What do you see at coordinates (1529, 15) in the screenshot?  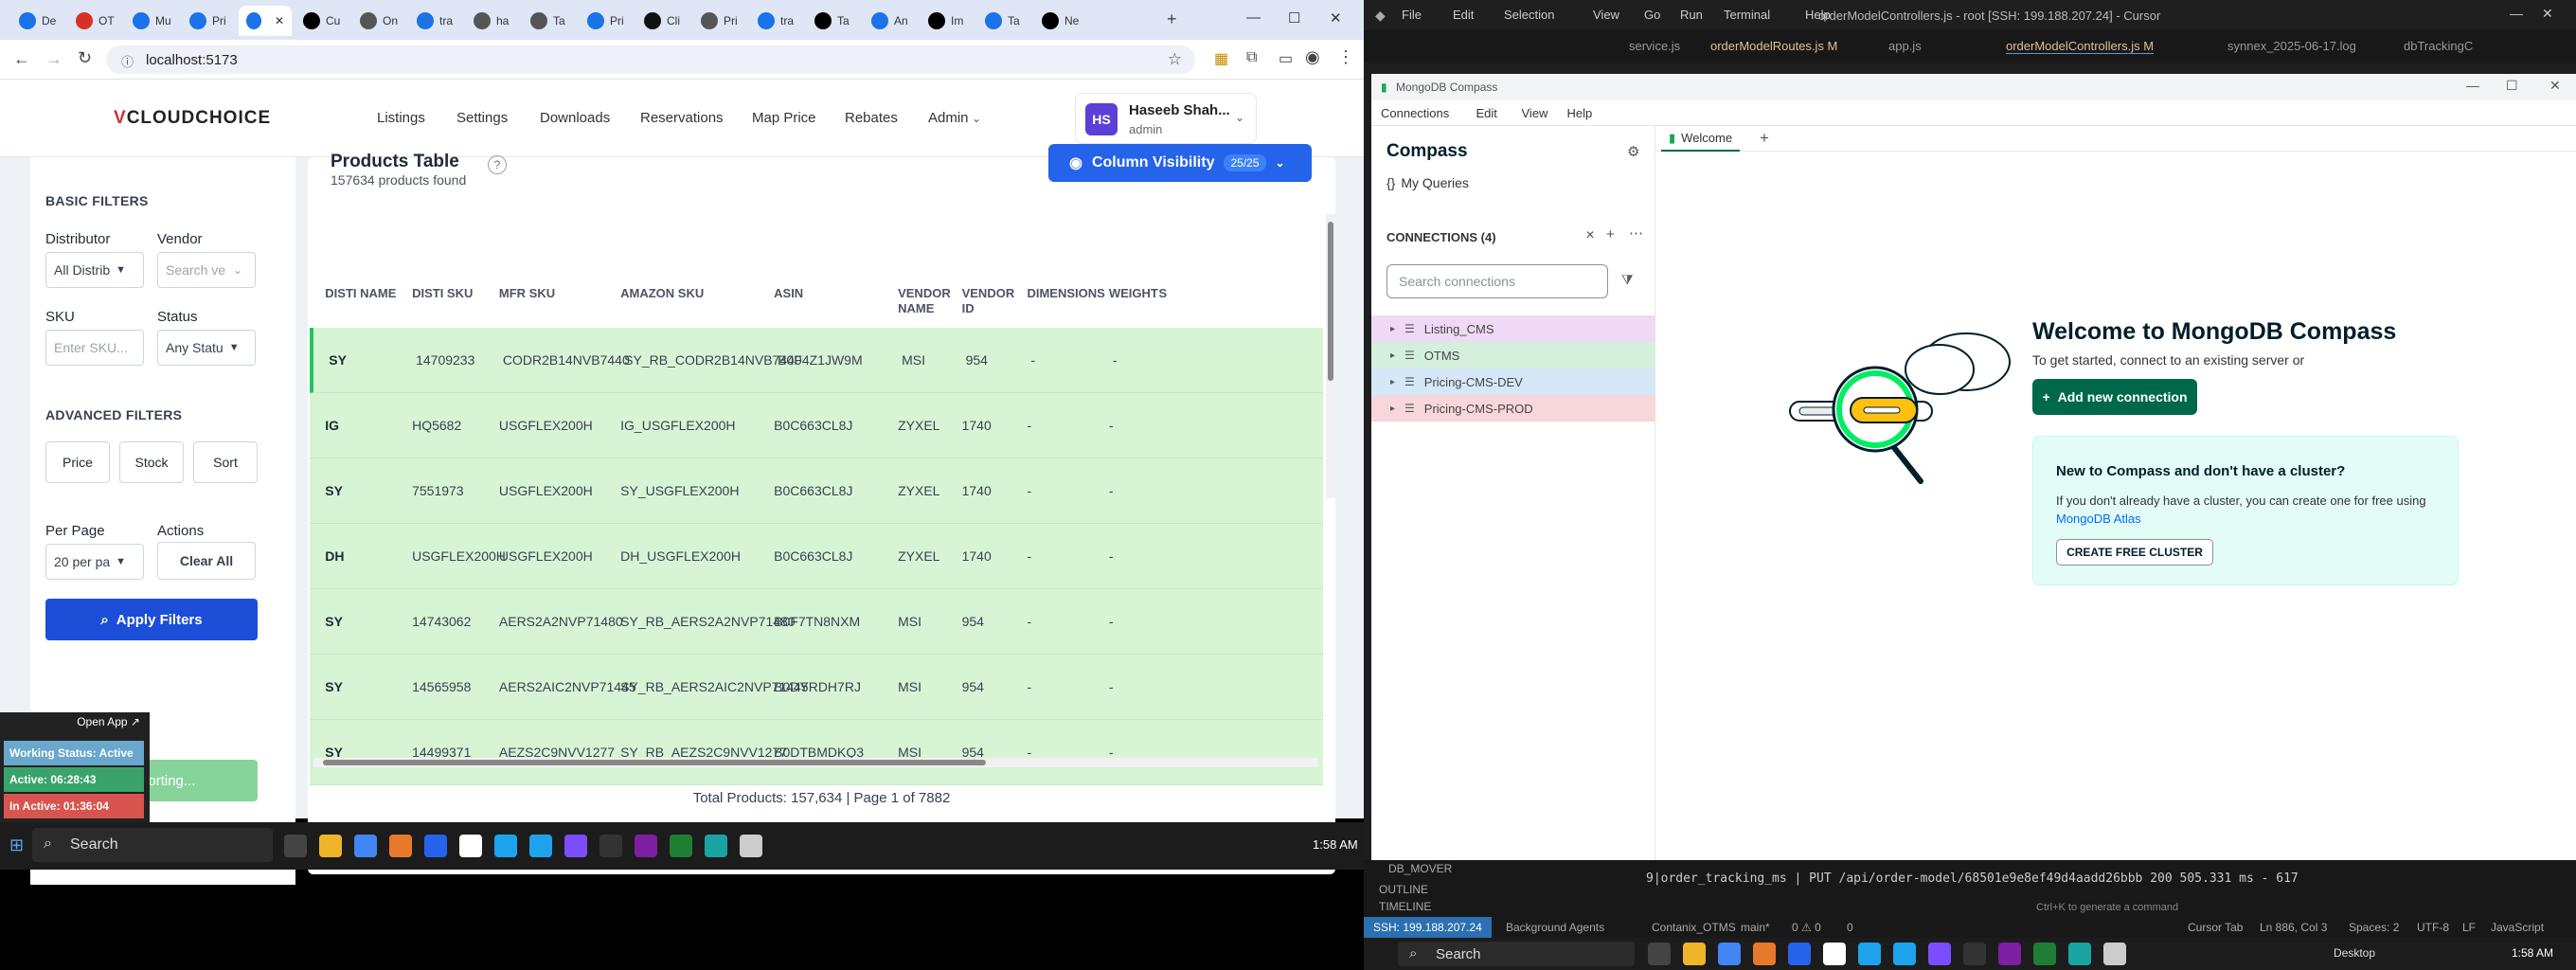 I see `menu-selection: Selection` at bounding box center [1529, 15].